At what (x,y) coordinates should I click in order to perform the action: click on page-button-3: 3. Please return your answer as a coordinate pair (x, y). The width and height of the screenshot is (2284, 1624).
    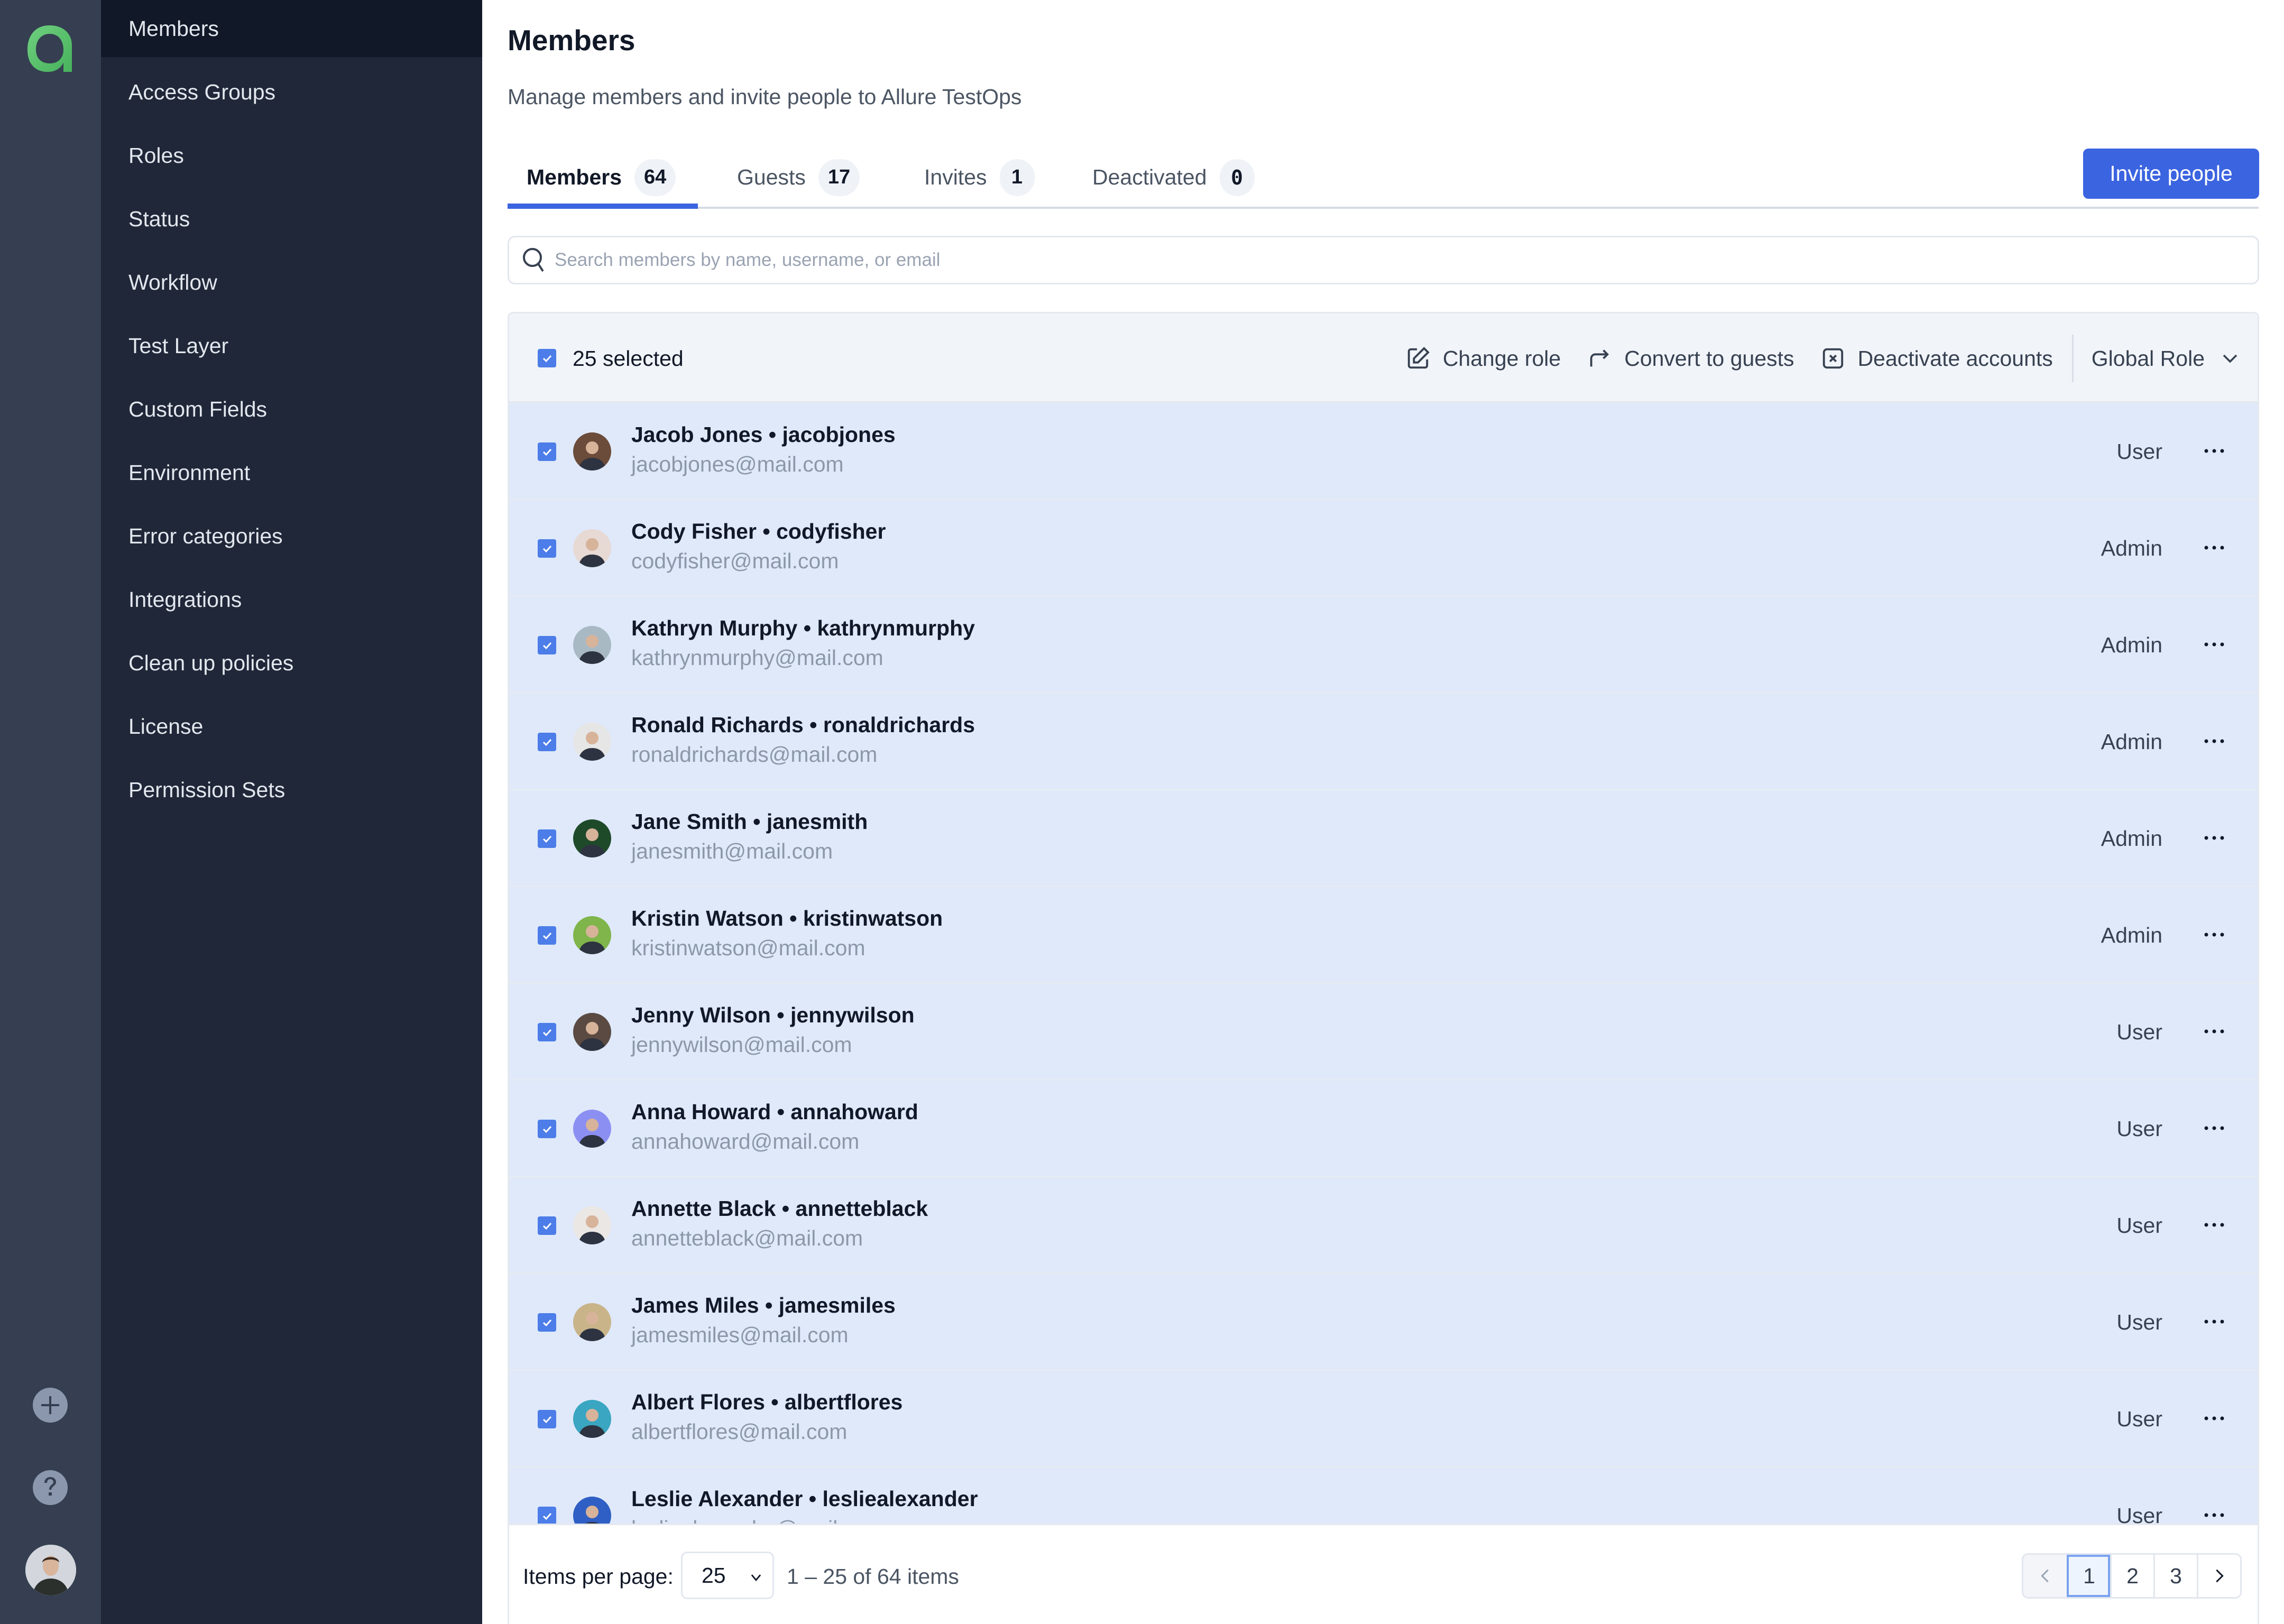
    Looking at the image, I should click on (2175, 1576).